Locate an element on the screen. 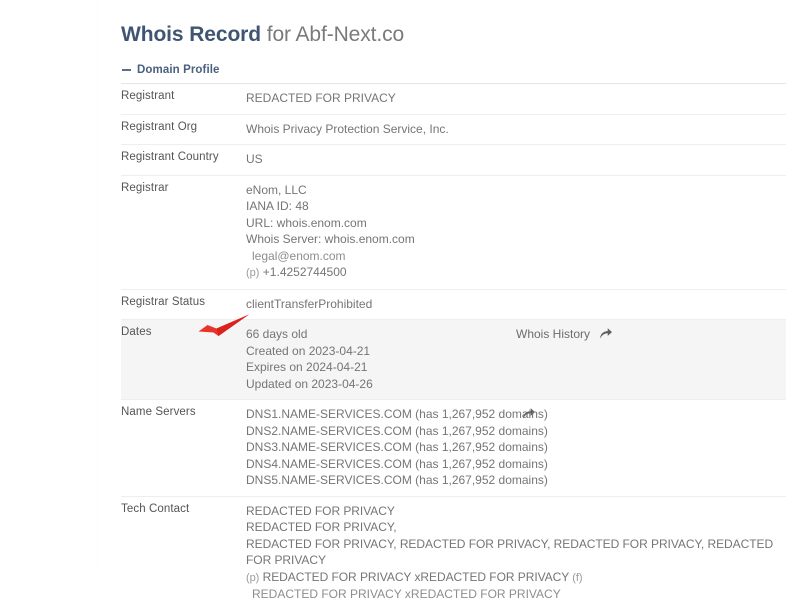 The height and width of the screenshot is (610, 800). page-title-strong: Whois Record is located at coordinates (191, 34).